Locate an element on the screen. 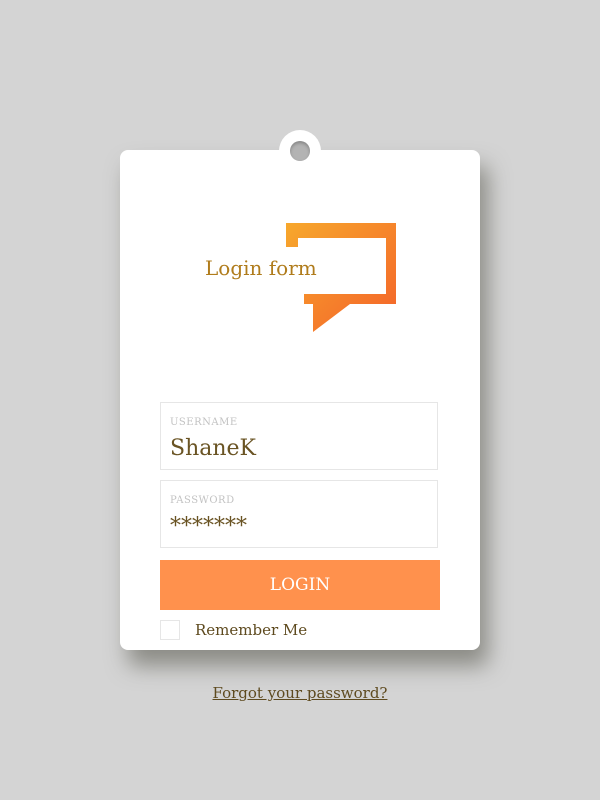  password-value: ******* is located at coordinates (208, 526).